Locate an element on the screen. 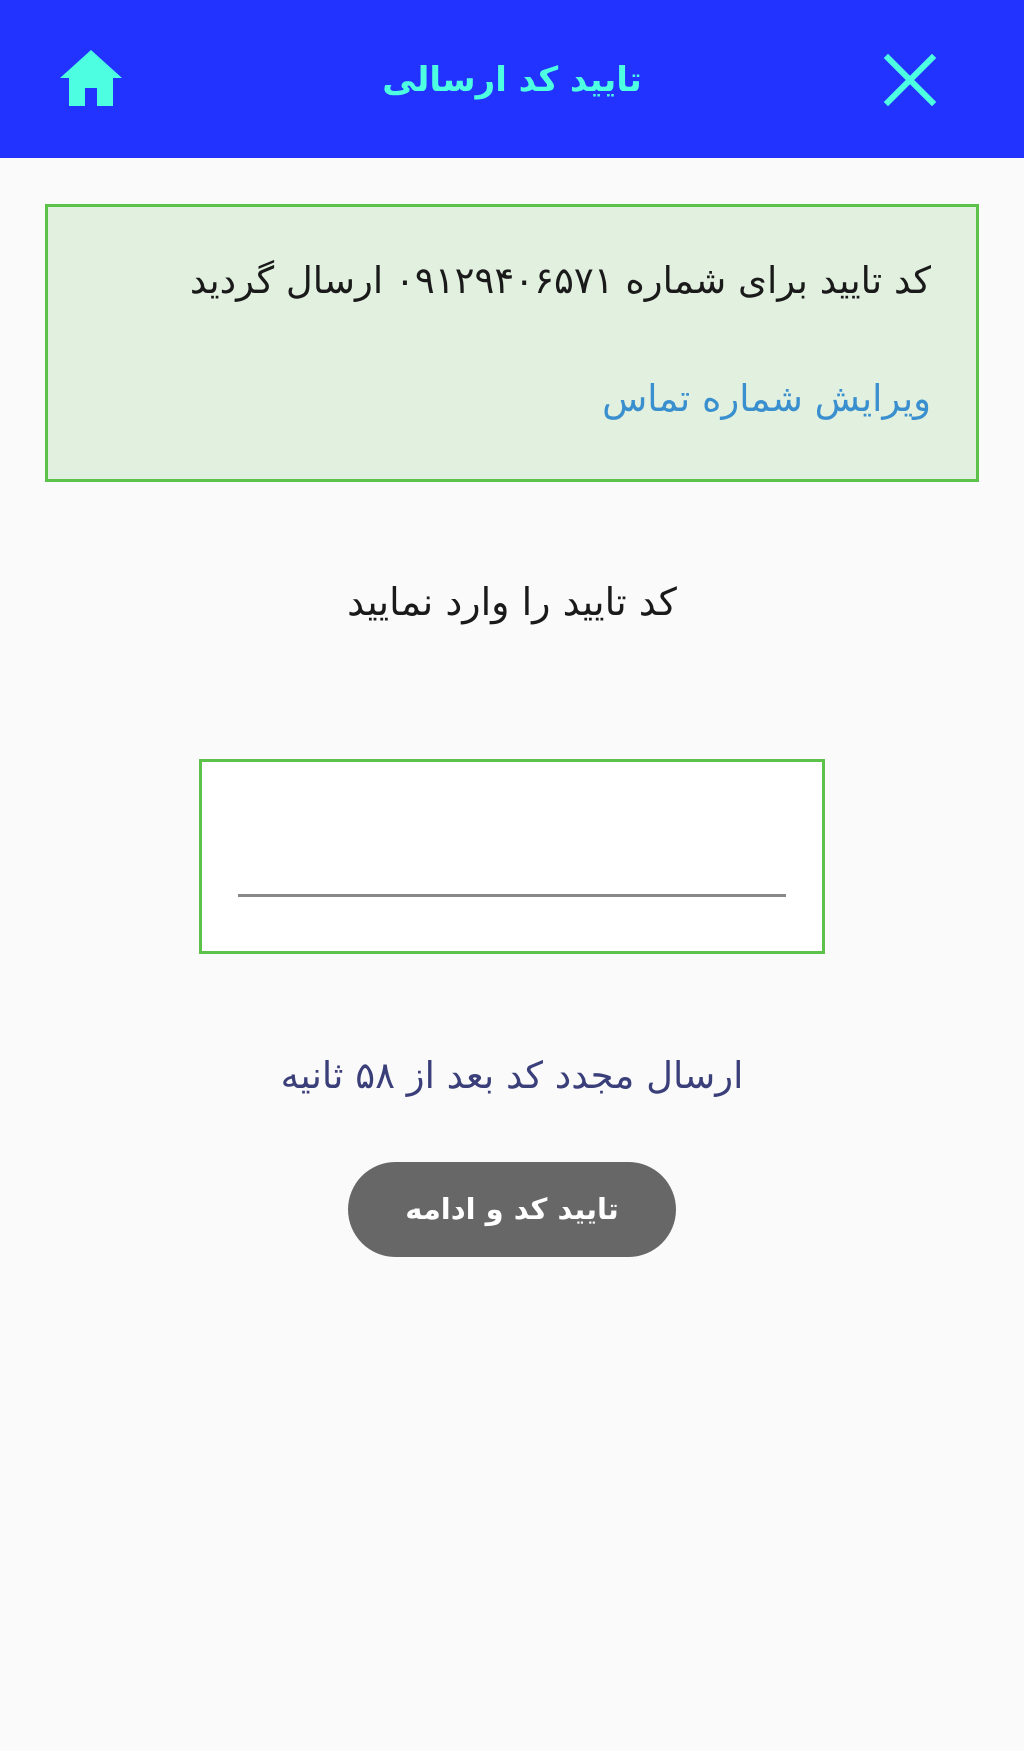 The width and height of the screenshot is (1024, 1751). home-icon is located at coordinates (91, 78).